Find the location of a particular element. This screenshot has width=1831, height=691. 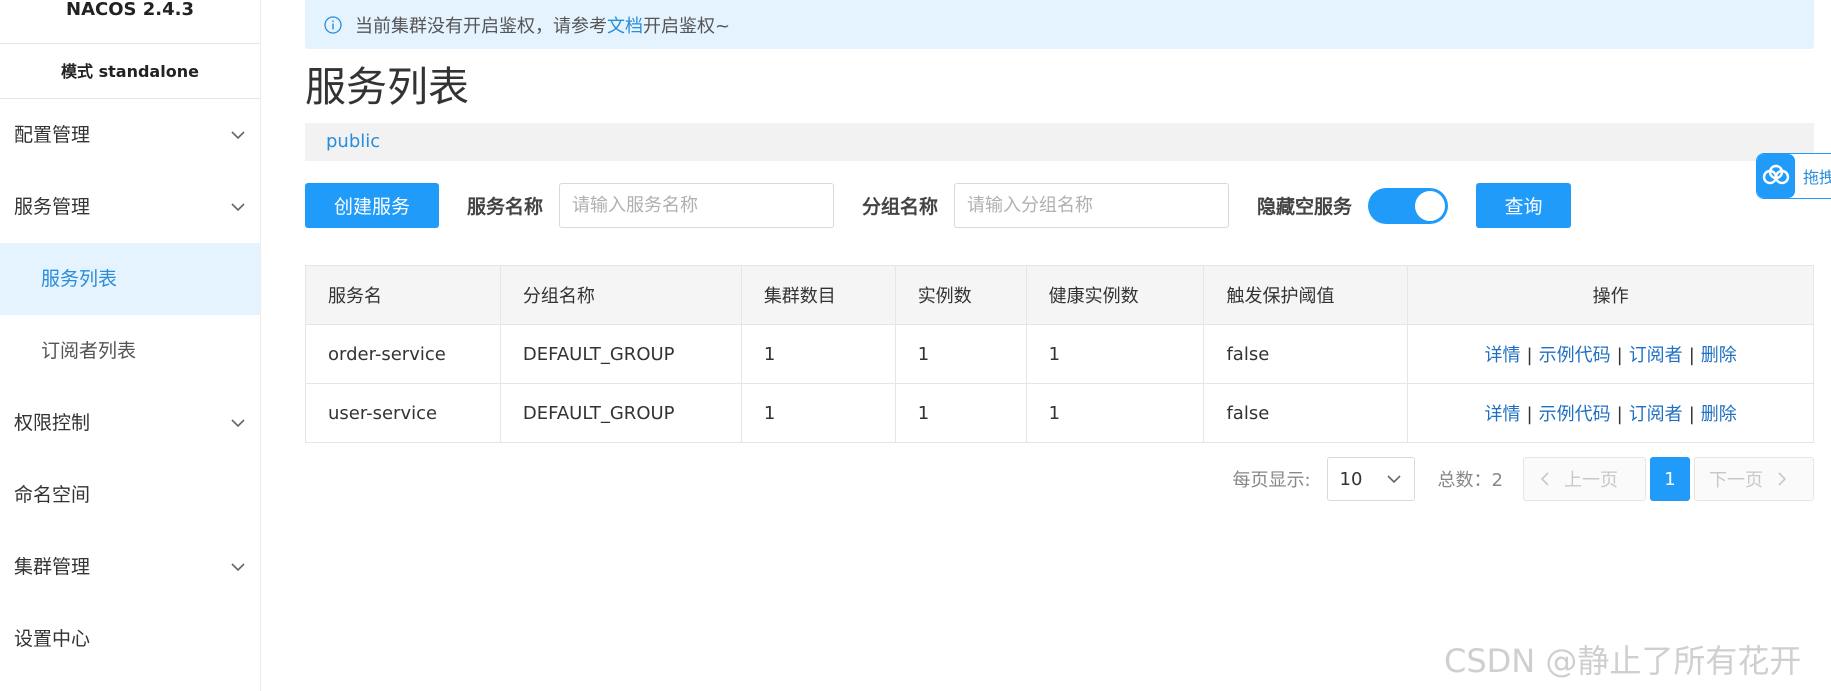

prev-page-label: 上一页 is located at coordinates (1591, 480).